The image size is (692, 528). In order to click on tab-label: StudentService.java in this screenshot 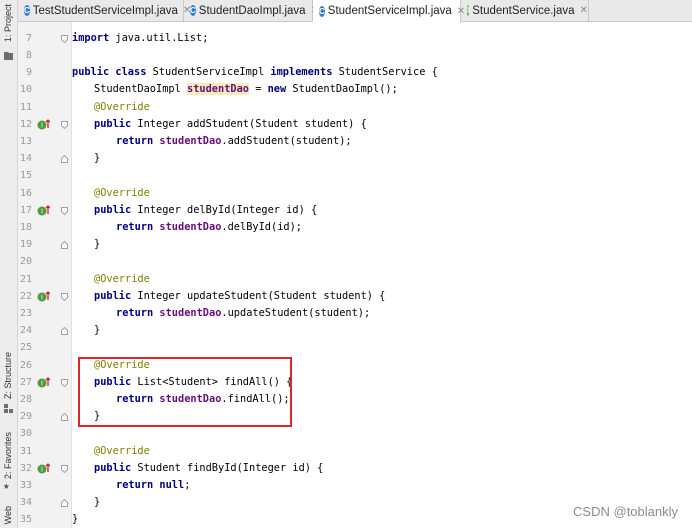, I will do `click(523, 10)`.